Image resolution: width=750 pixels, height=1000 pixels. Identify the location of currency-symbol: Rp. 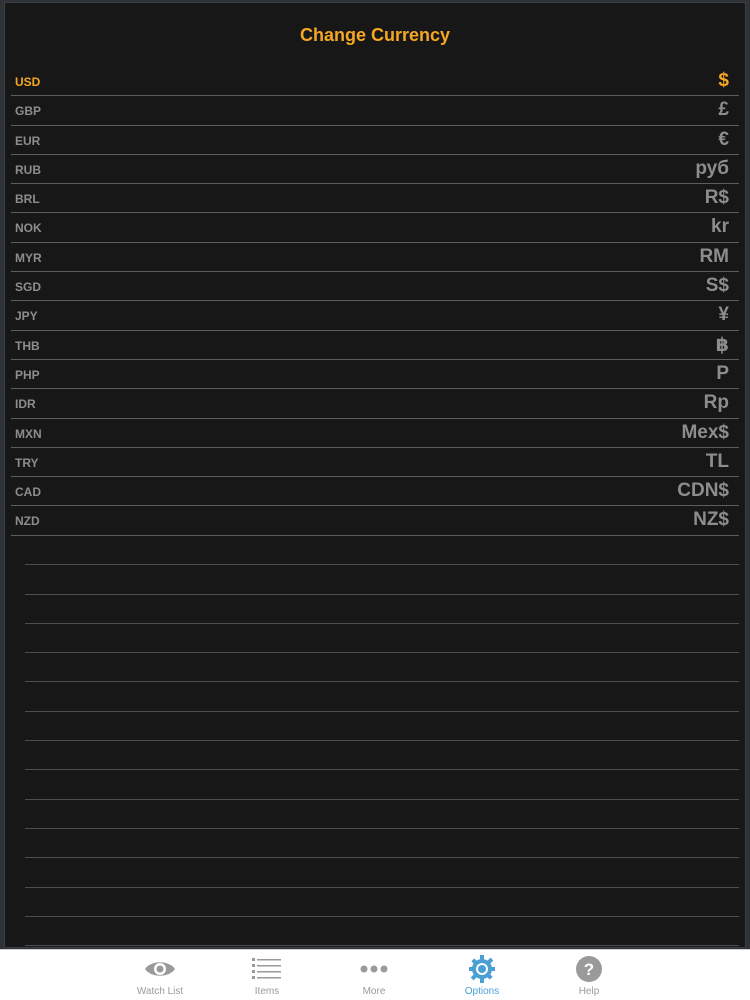
(716, 403).